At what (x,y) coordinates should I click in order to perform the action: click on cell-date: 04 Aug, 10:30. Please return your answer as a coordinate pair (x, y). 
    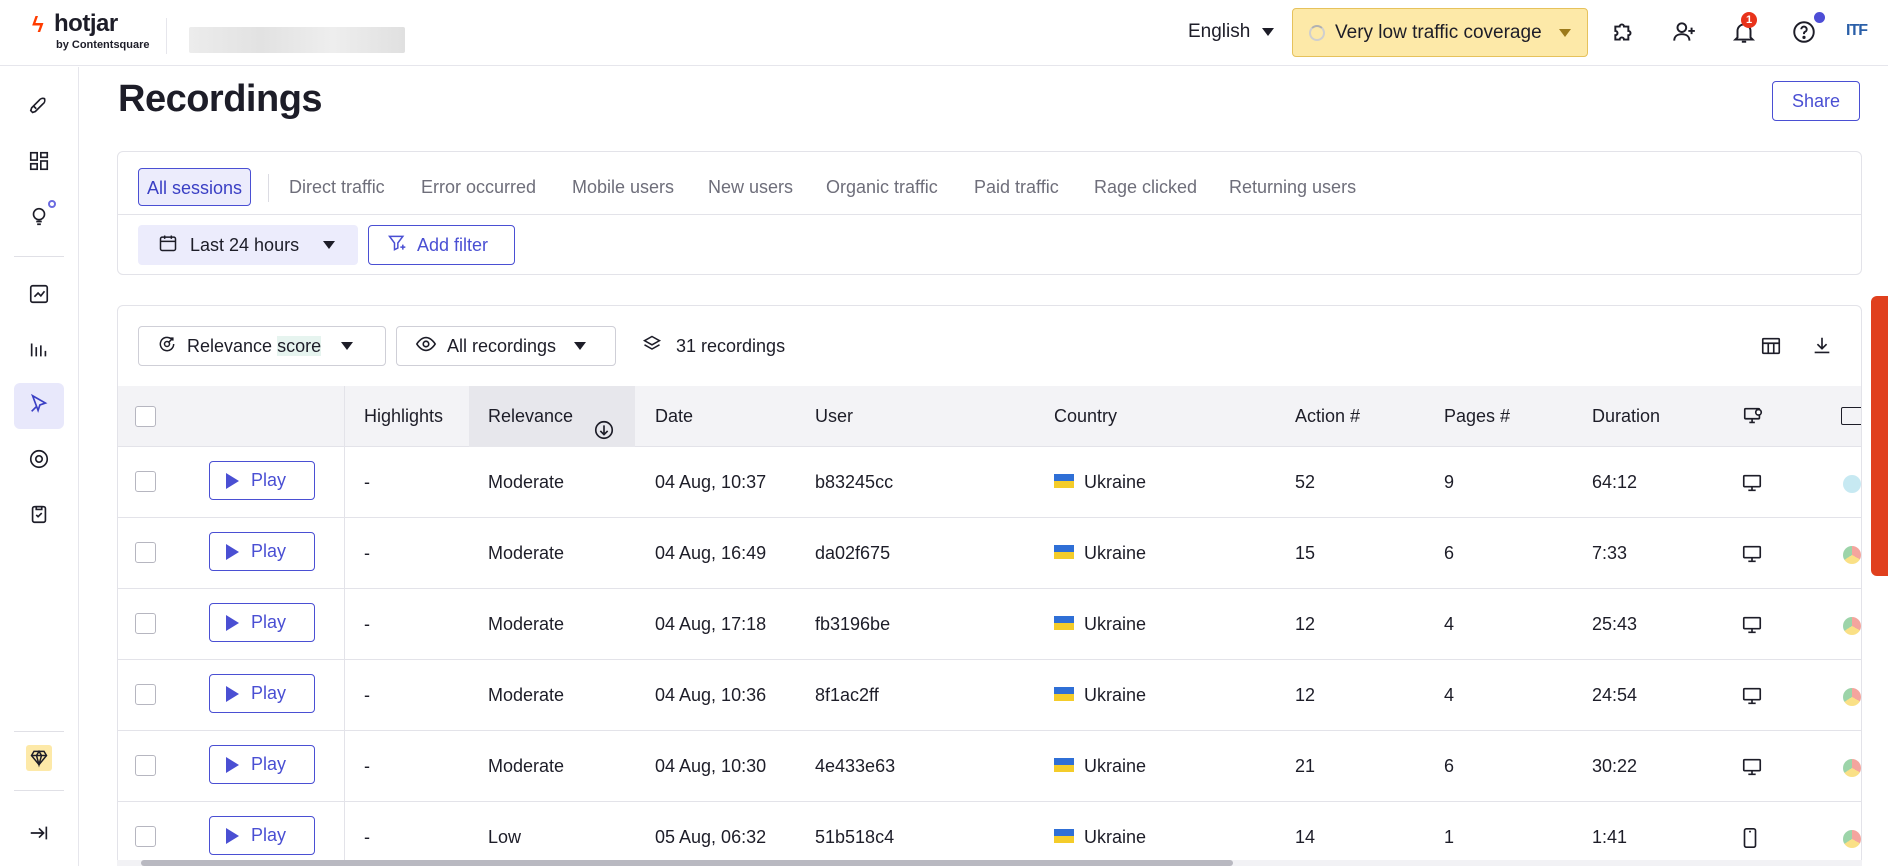
    Looking at the image, I should click on (711, 766).